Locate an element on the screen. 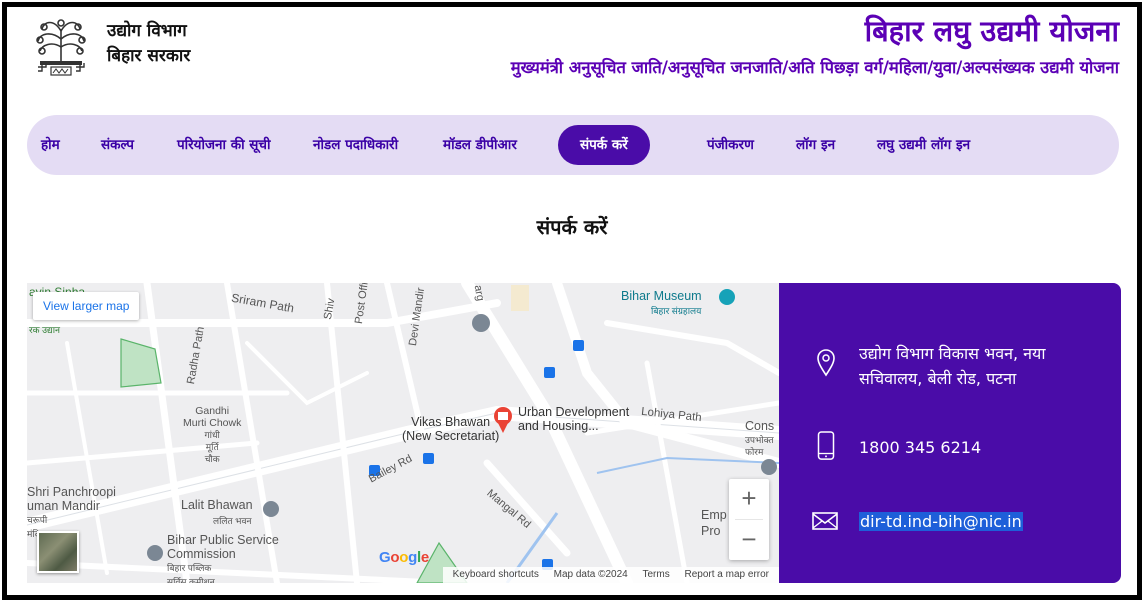 This screenshot has height=602, width=1144. map-label-gandhi-hi-3: चौक is located at coordinates (212, 459).